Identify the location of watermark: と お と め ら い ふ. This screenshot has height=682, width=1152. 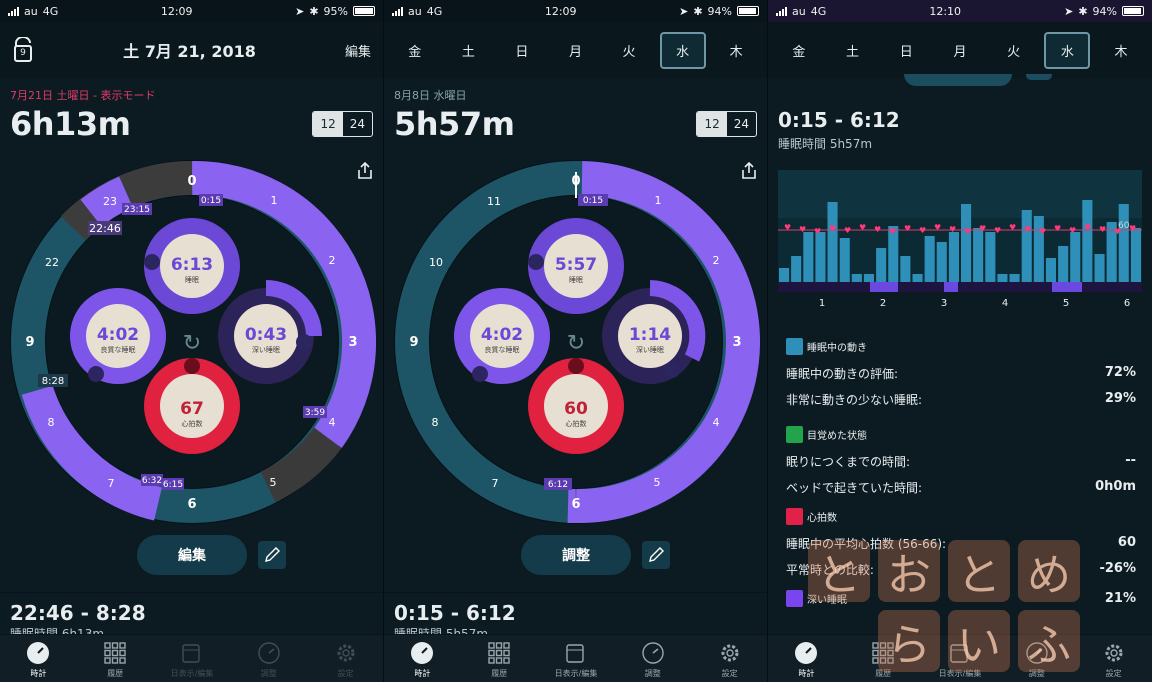
(944, 606).